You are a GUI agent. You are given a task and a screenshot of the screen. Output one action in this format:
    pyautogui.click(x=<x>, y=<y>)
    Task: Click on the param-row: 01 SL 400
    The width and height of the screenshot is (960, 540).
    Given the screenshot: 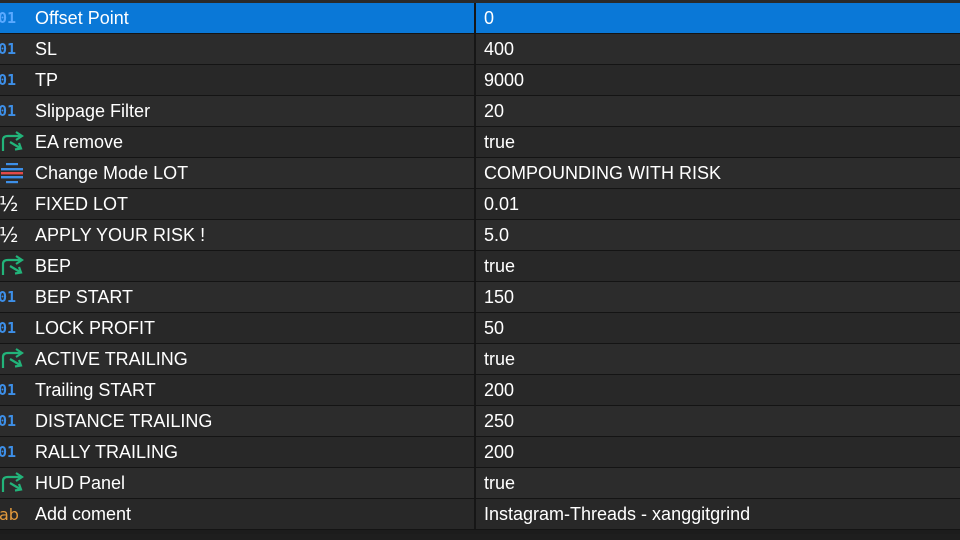 What is the action you would take?
    pyautogui.click(x=480, y=49)
    